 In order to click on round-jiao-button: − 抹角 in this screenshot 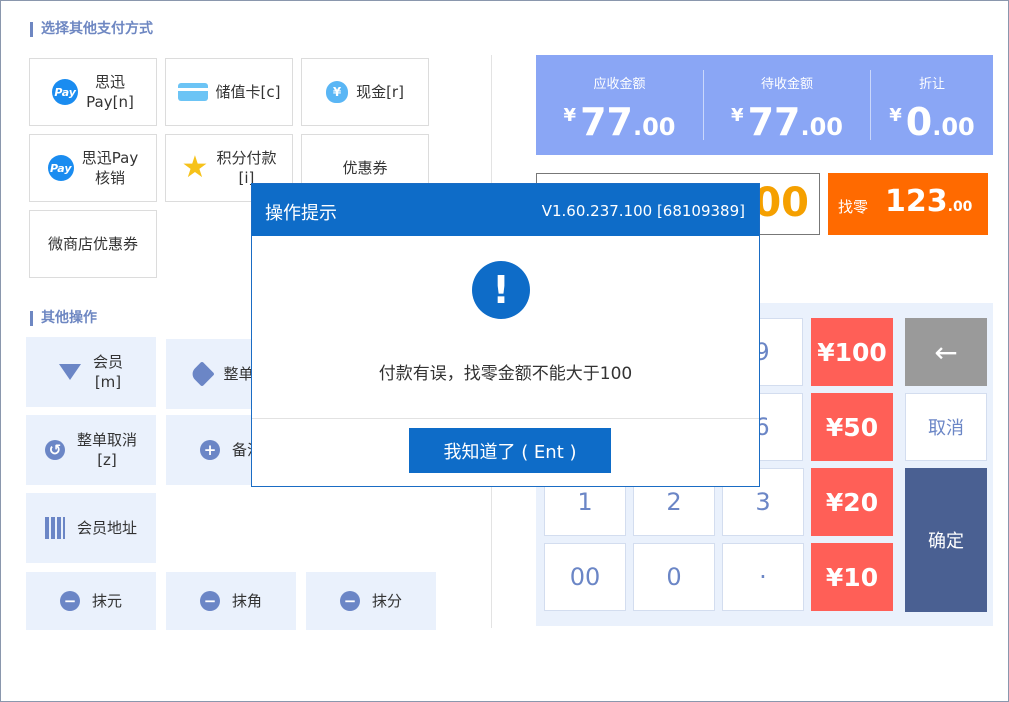, I will do `click(231, 601)`.